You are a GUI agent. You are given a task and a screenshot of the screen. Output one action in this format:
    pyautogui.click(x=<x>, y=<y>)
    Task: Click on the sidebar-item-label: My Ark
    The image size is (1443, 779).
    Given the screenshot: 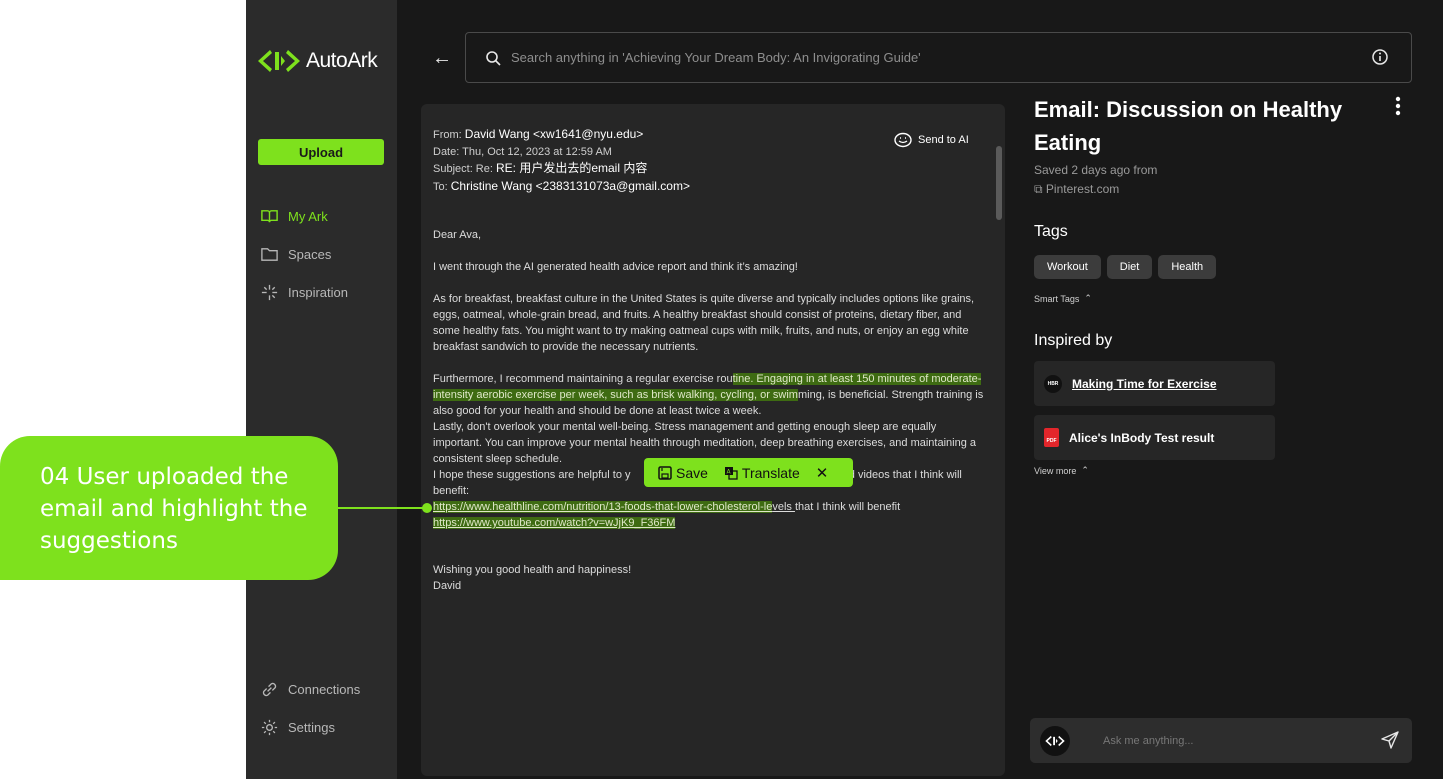 What is the action you would take?
    pyautogui.click(x=308, y=216)
    